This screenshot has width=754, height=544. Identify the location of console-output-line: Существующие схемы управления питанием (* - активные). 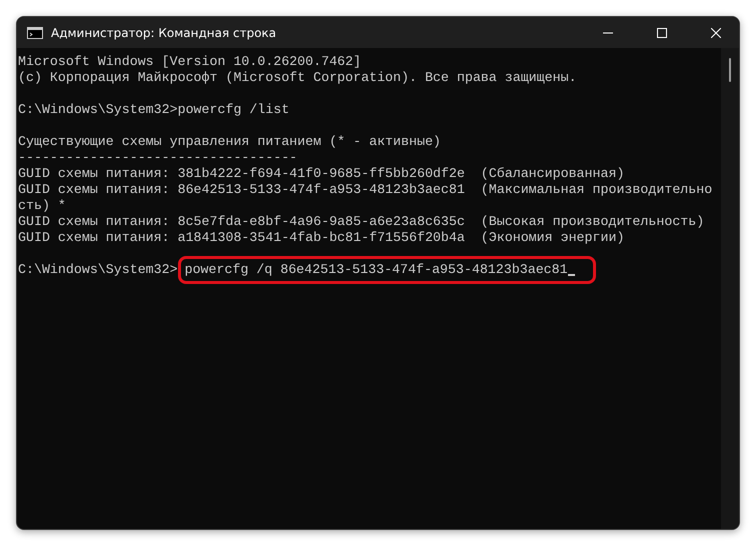
(229, 141).